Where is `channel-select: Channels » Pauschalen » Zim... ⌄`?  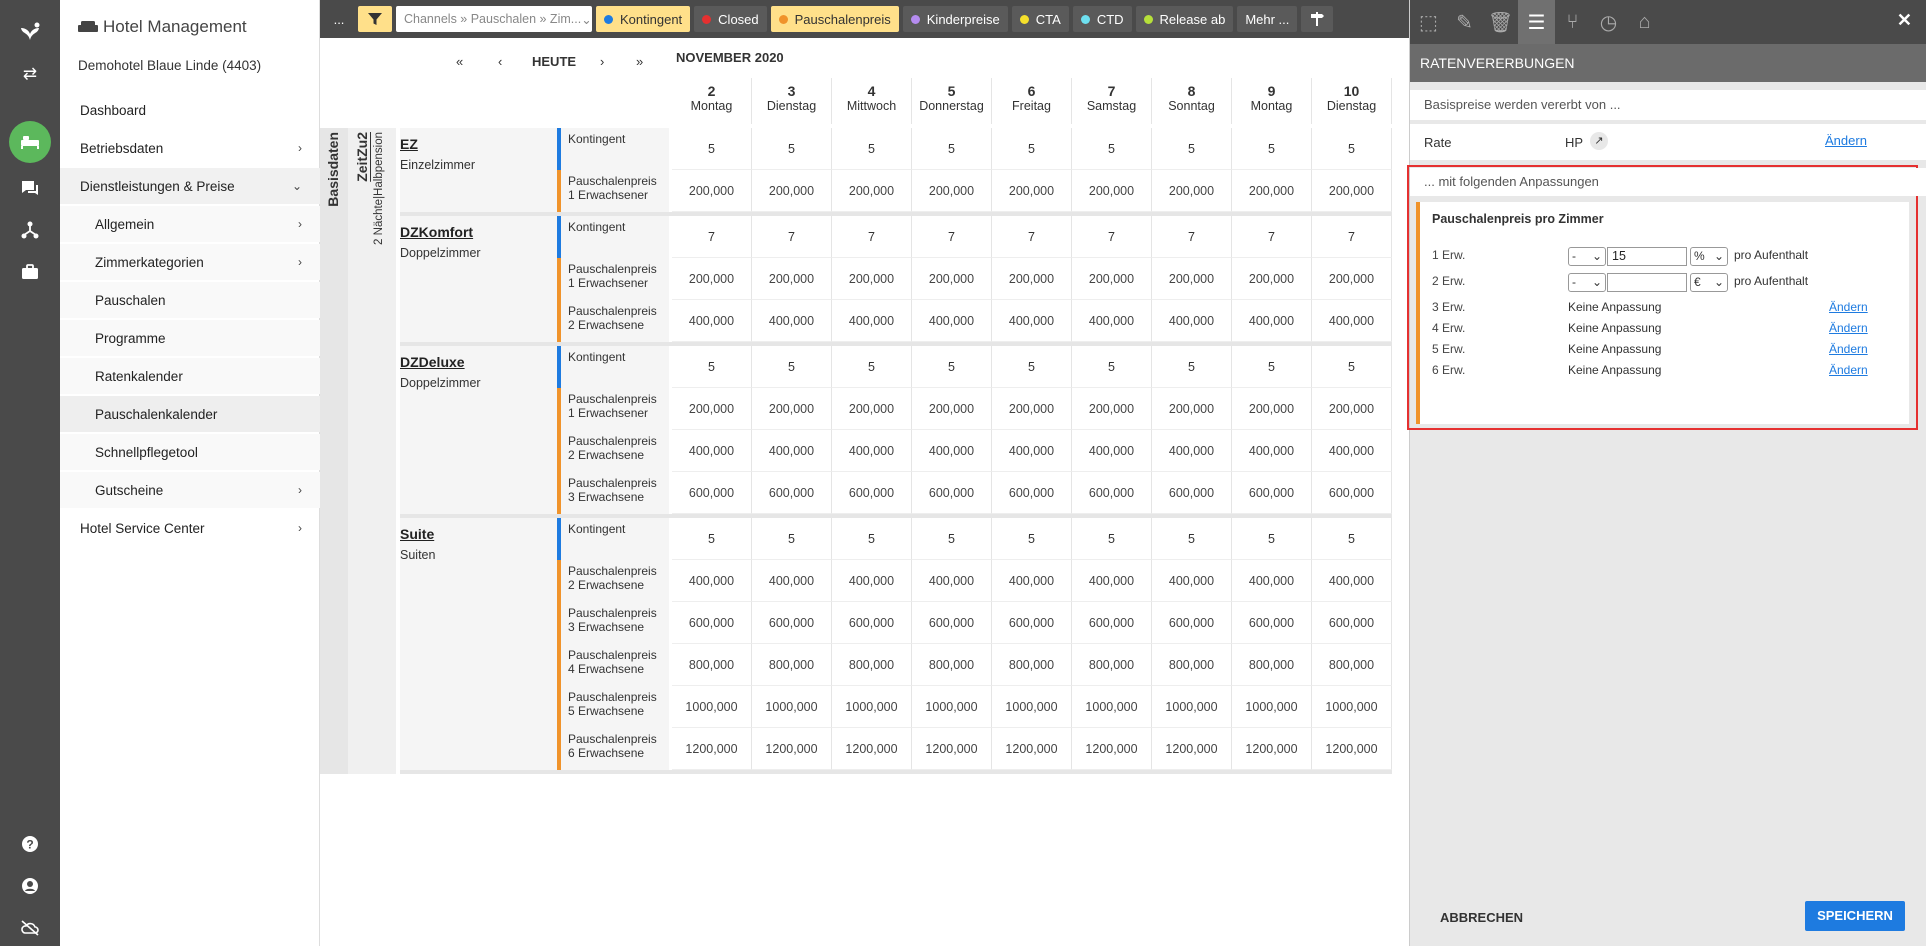
channel-select: Channels » Pauschalen » Zim... ⌄ is located at coordinates (494, 19).